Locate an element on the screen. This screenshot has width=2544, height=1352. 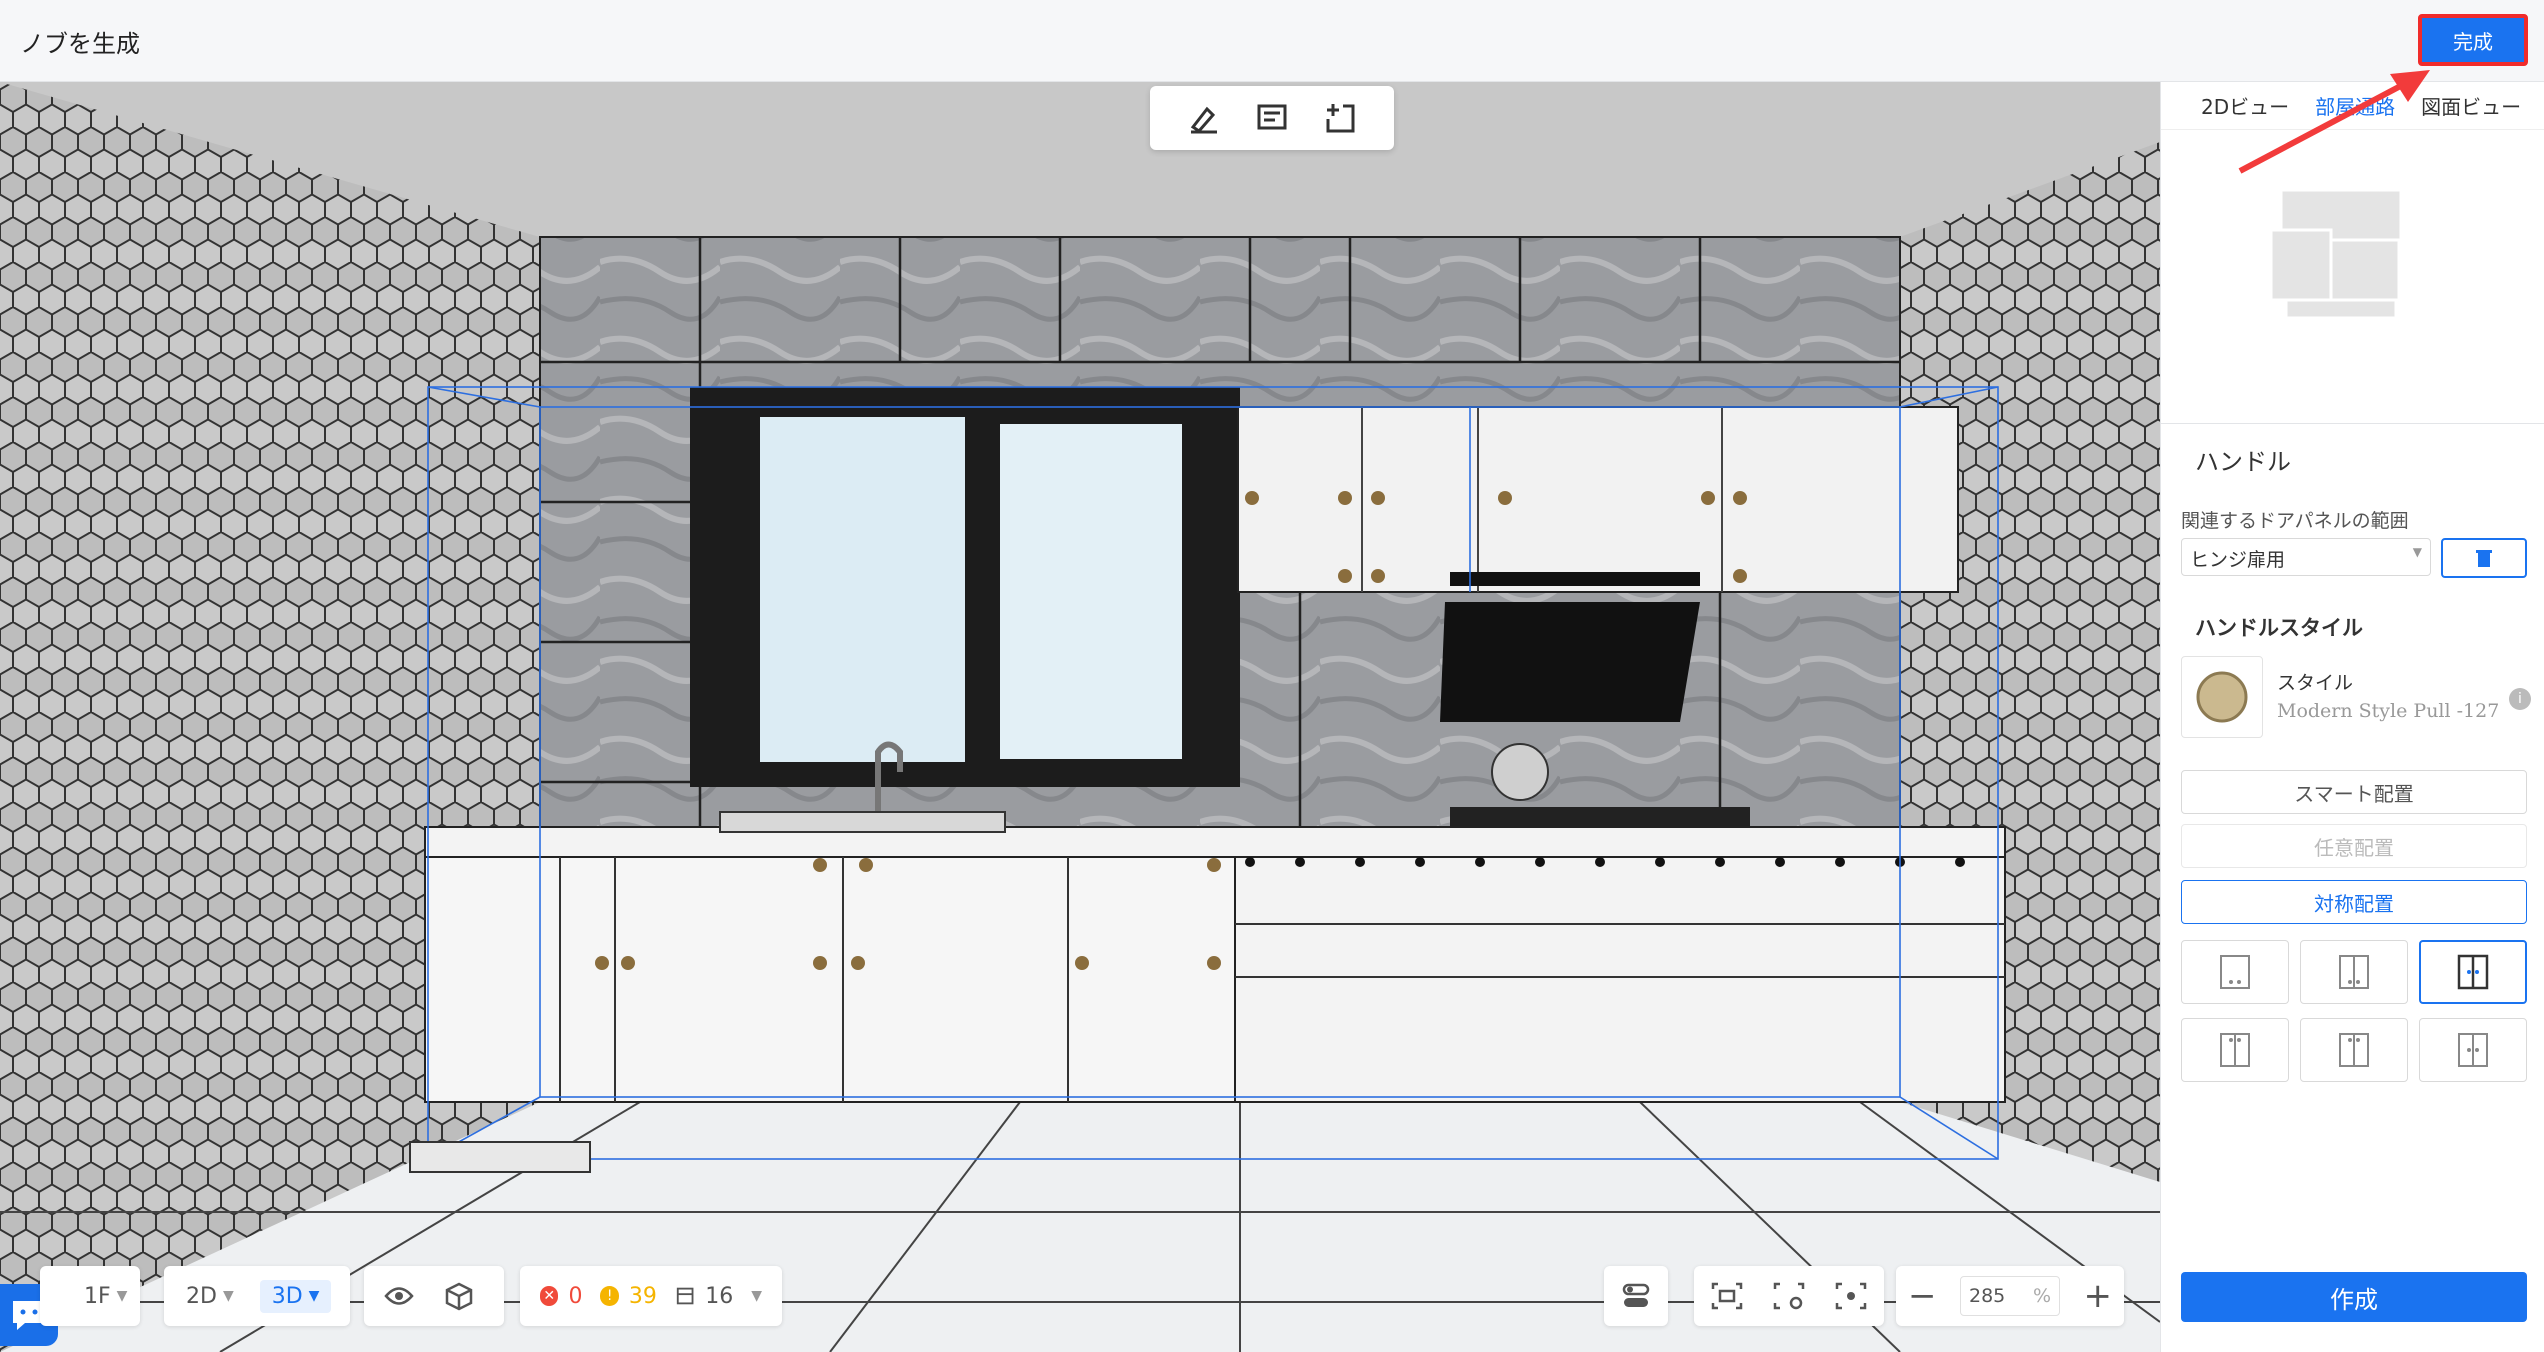
camera-tools is located at coordinates (1789, 1296).